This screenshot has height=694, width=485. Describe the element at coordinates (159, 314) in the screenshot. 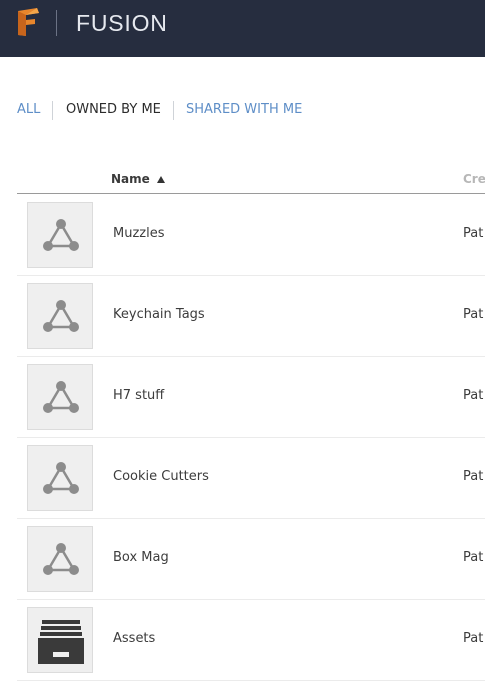

I see `row-name: Keychain Tags` at that location.